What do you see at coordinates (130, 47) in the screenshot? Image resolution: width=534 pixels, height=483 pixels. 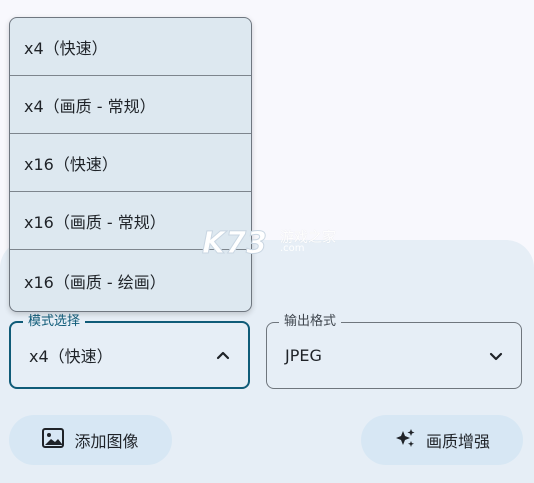 I see `menu-option-x4-fast: x4（快速）` at bounding box center [130, 47].